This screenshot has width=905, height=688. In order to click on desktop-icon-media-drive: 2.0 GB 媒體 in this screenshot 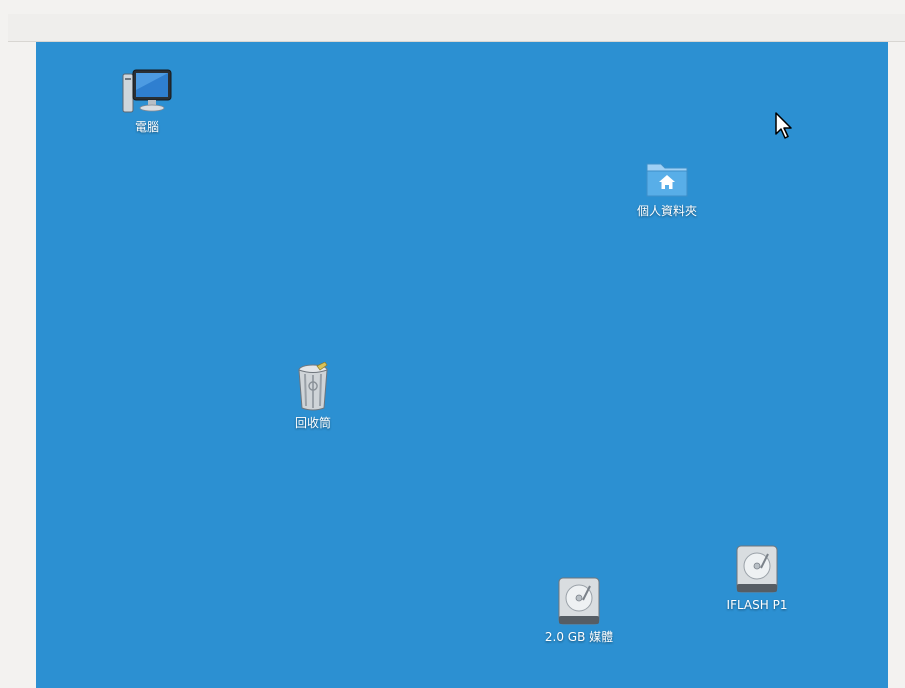, I will do `click(579, 610)`.